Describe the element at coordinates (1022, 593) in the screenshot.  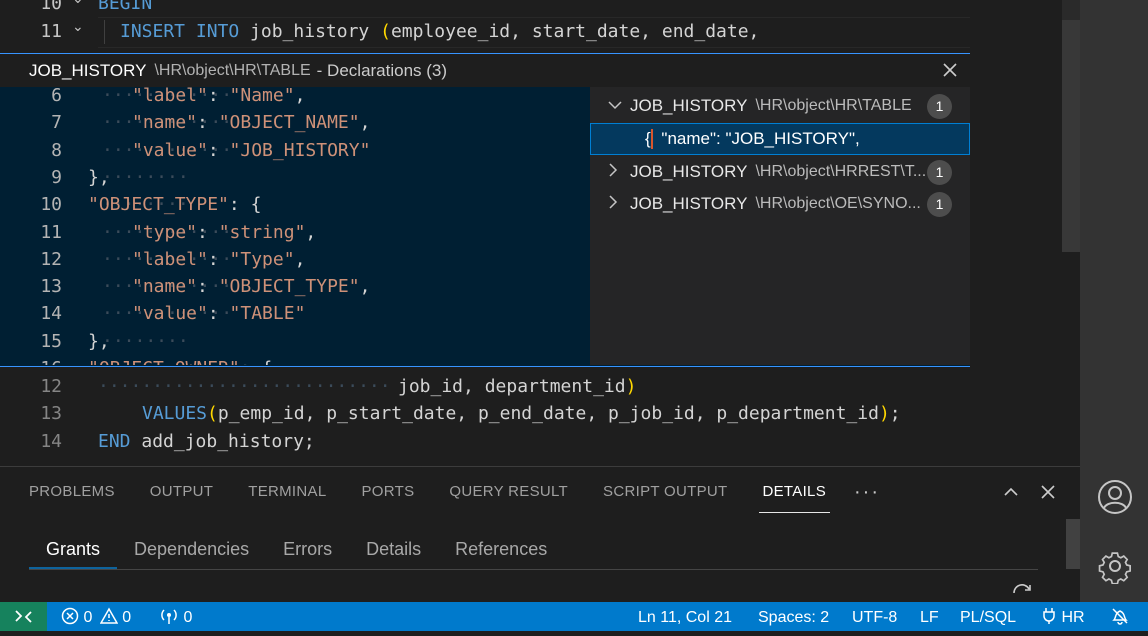
I see `refresh-icon` at that location.